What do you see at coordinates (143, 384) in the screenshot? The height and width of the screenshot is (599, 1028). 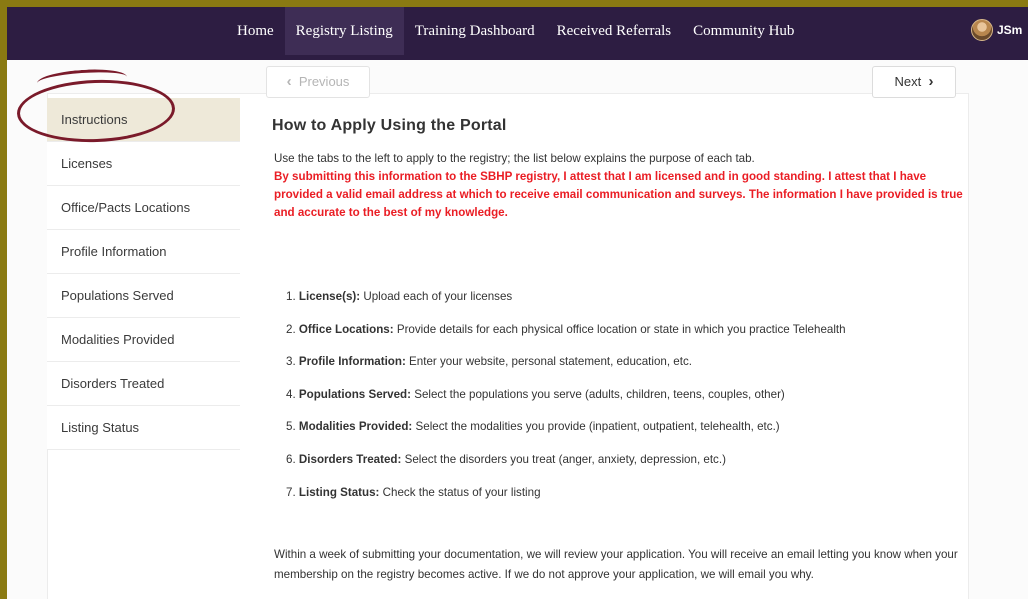 I see `sidebar-item-disorders-treated: Disorders Treated` at bounding box center [143, 384].